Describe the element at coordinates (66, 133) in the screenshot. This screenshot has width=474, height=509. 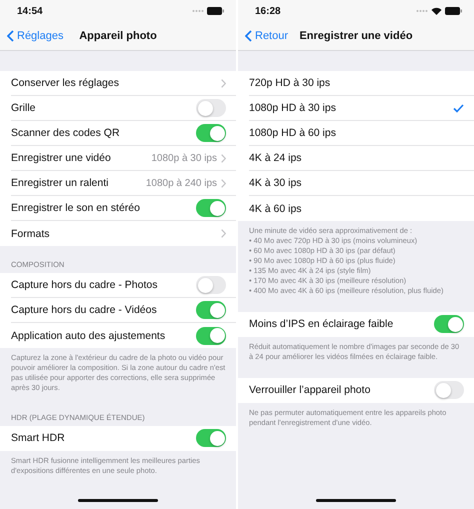
I see `row-label: Scanner des codes QR` at that location.